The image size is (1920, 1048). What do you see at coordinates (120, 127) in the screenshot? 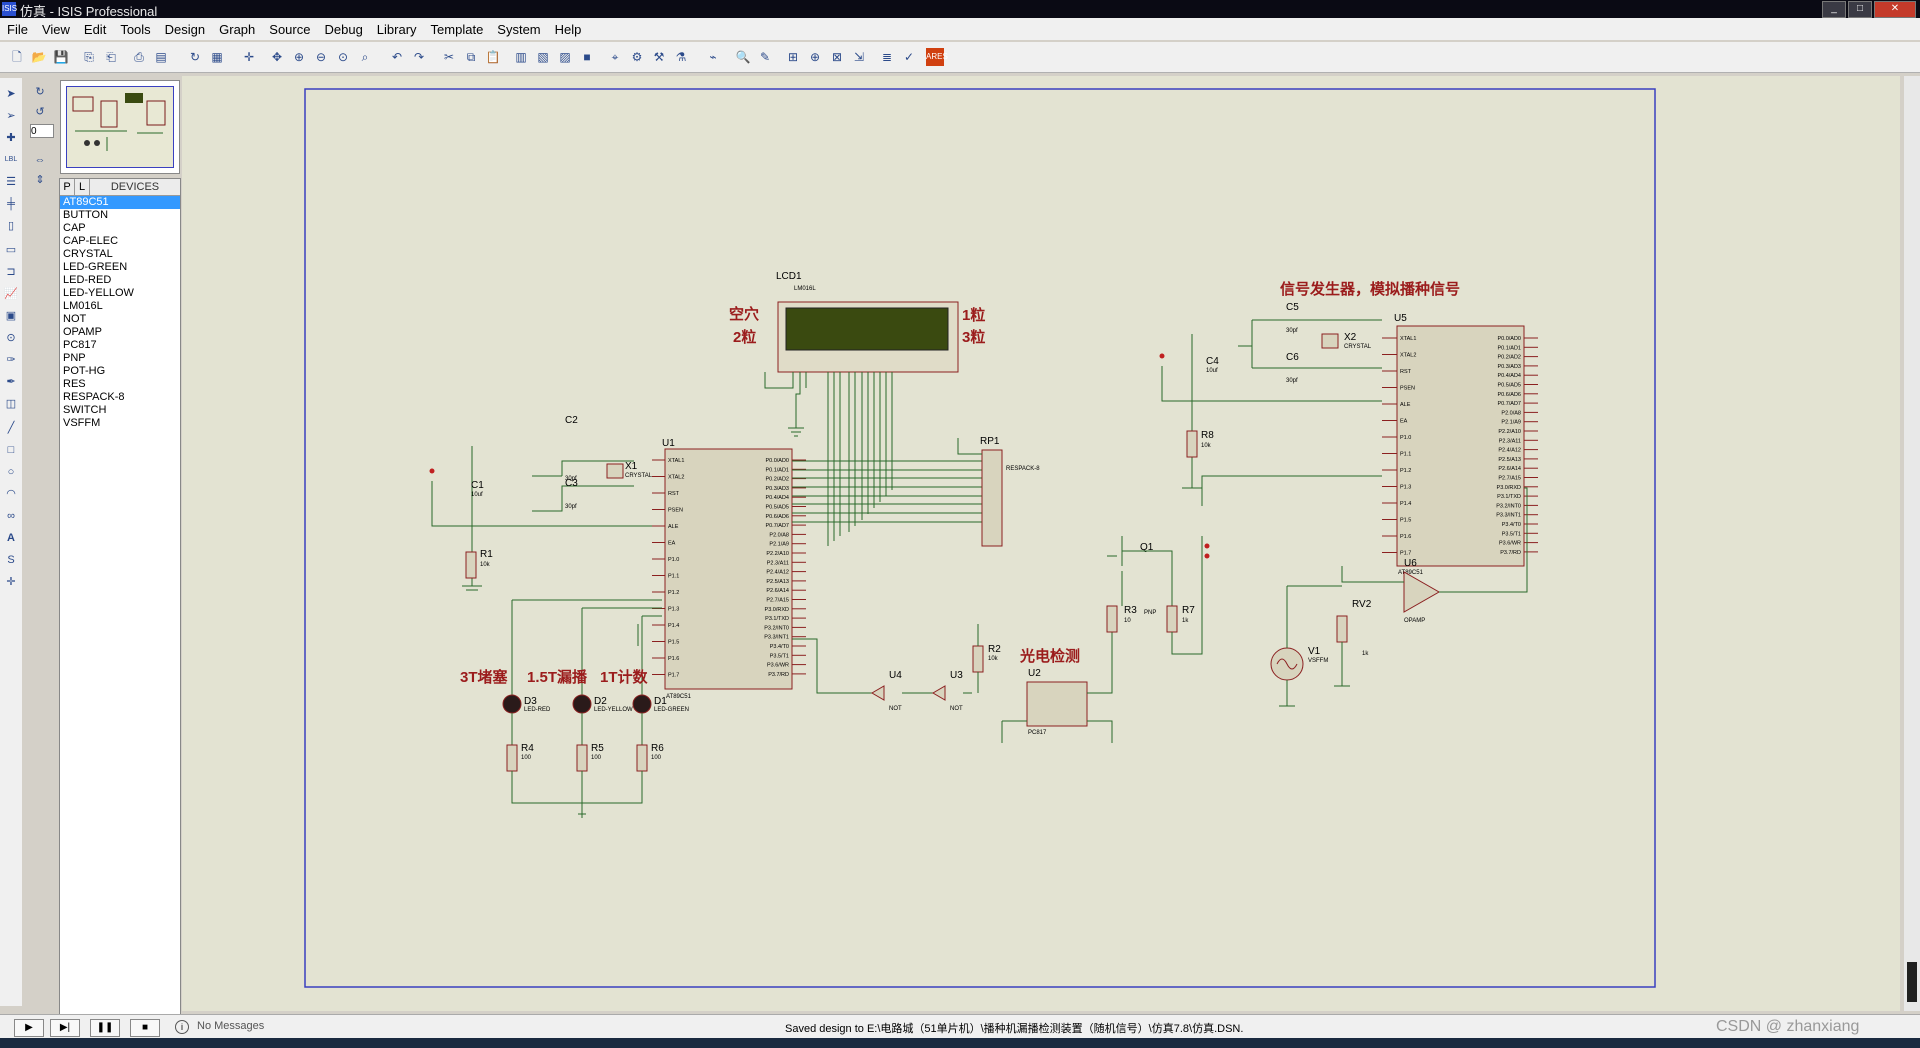
I see `overview-window` at bounding box center [120, 127].